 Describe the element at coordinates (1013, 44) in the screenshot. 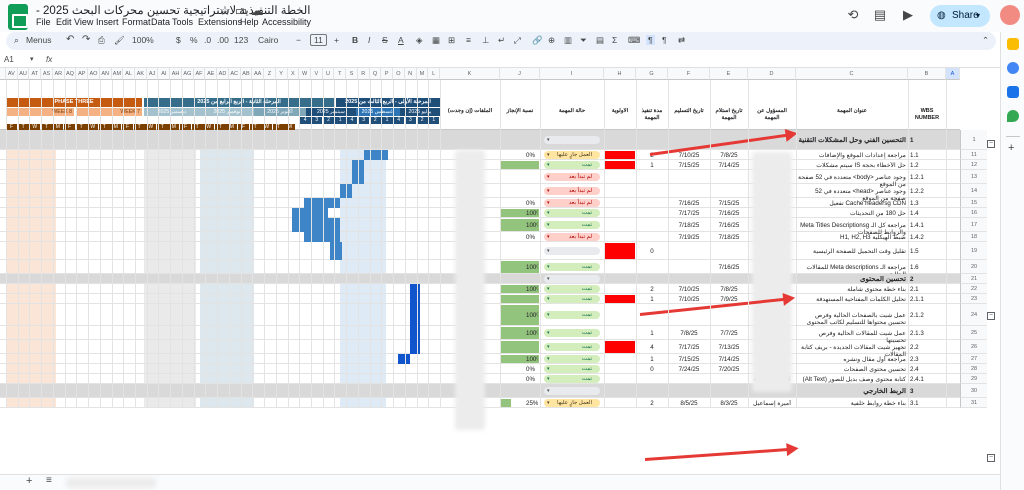

I see `keep-icon` at that location.